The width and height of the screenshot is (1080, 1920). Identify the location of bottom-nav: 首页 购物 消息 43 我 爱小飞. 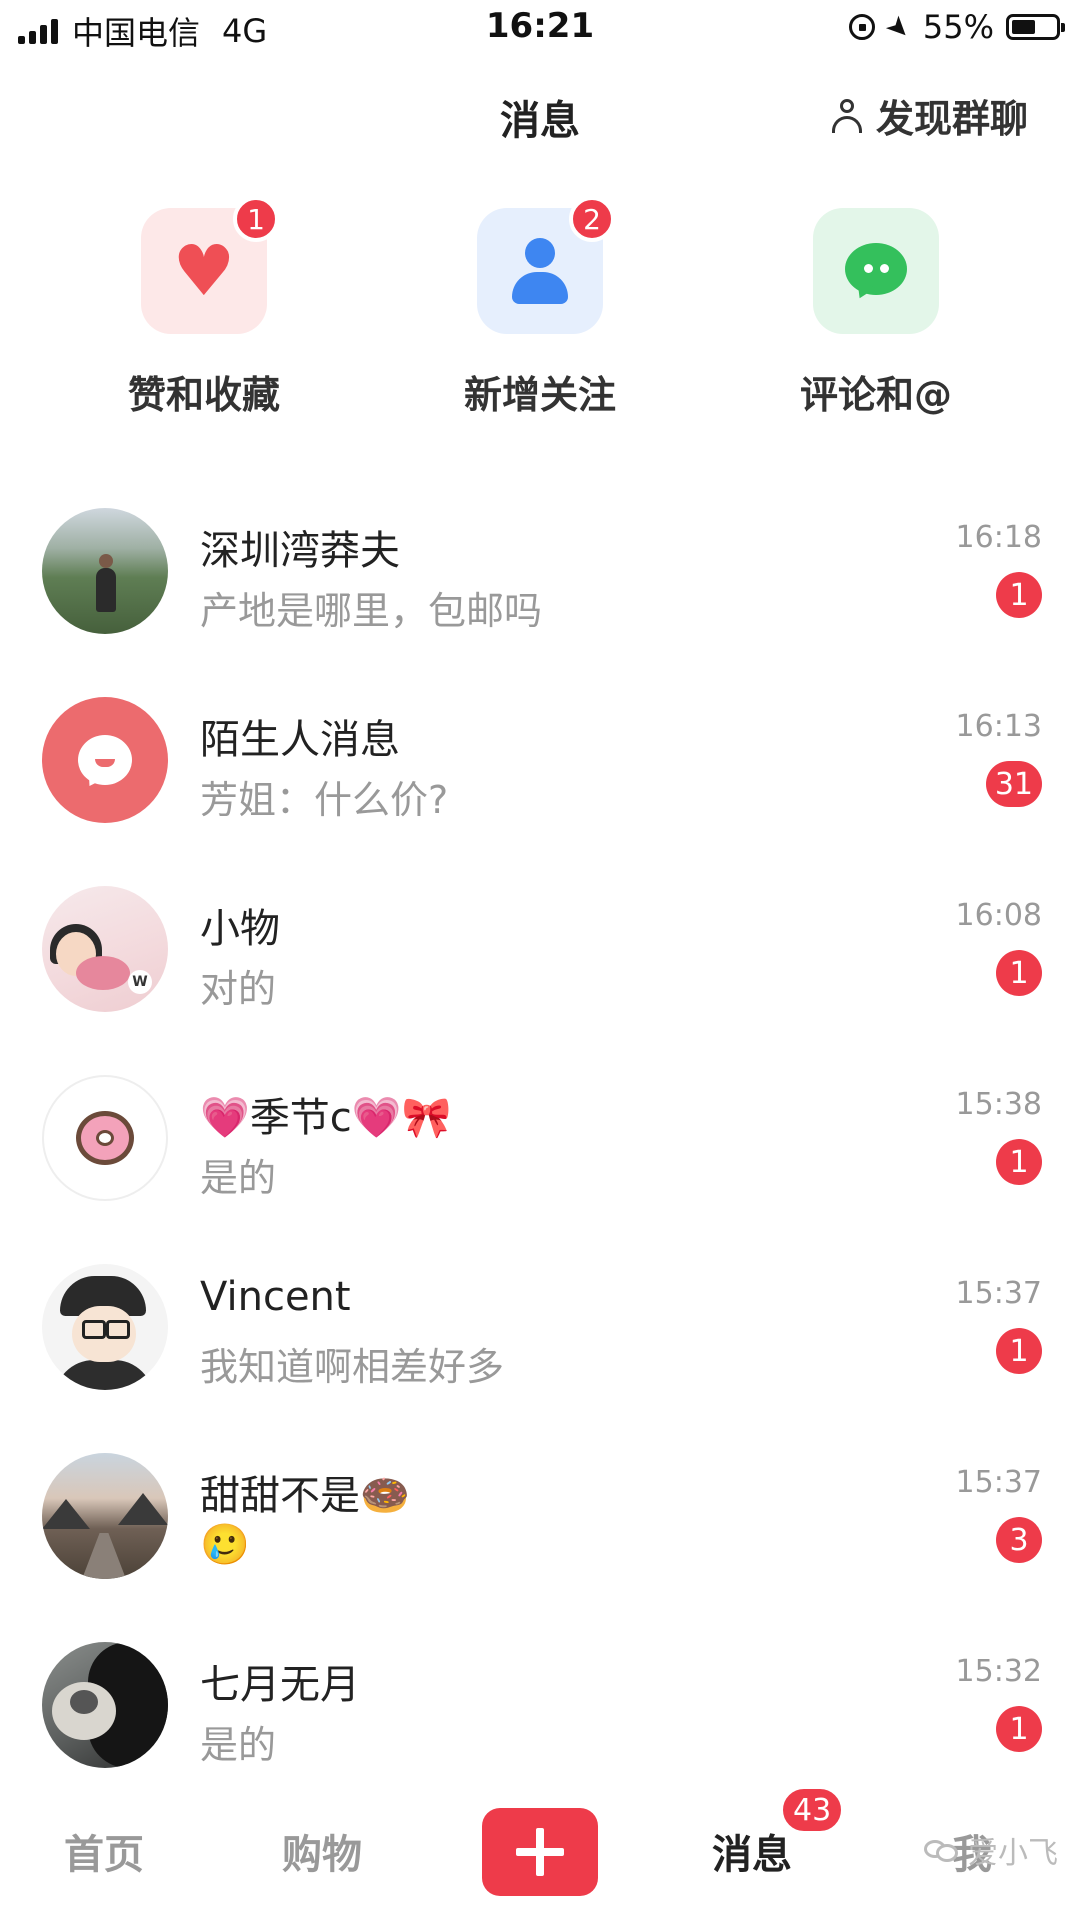
(540, 1853).